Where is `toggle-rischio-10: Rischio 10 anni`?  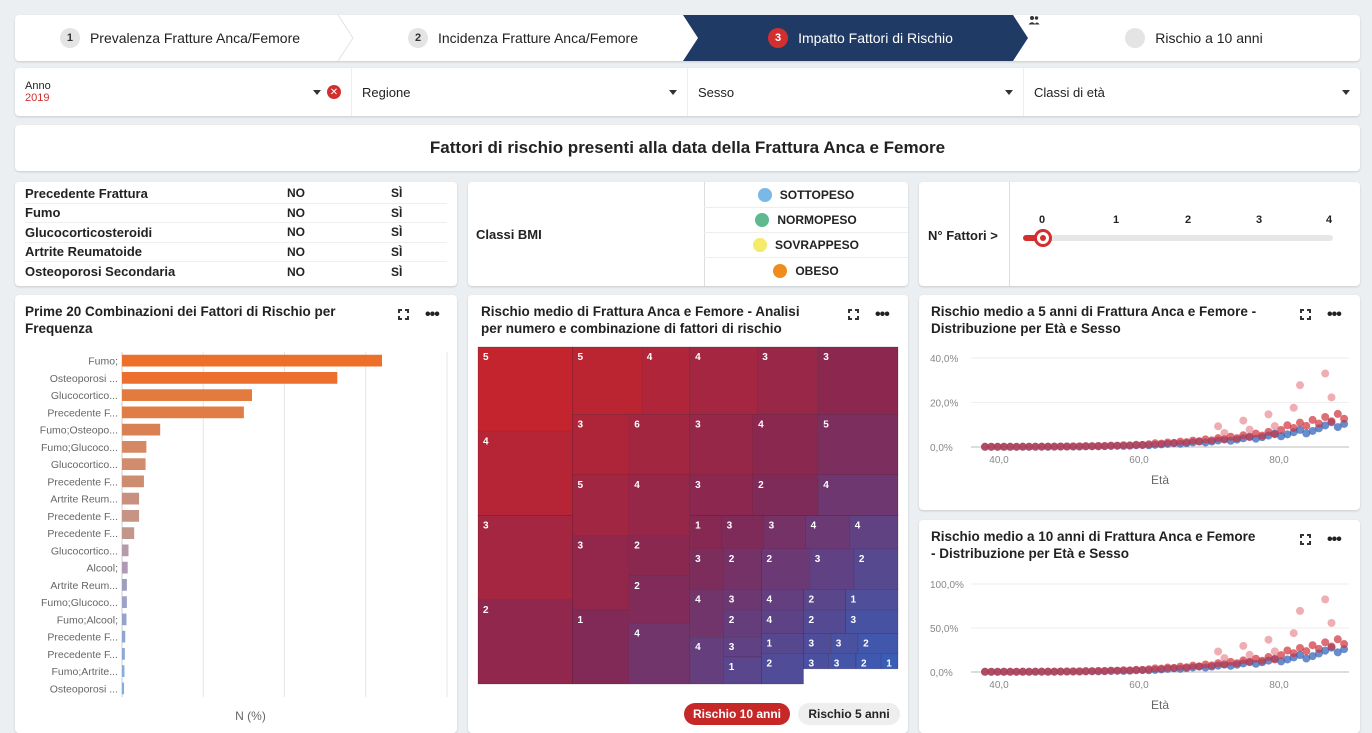
toggle-rischio-10: Rischio 10 anni is located at coordinates (737, 714).